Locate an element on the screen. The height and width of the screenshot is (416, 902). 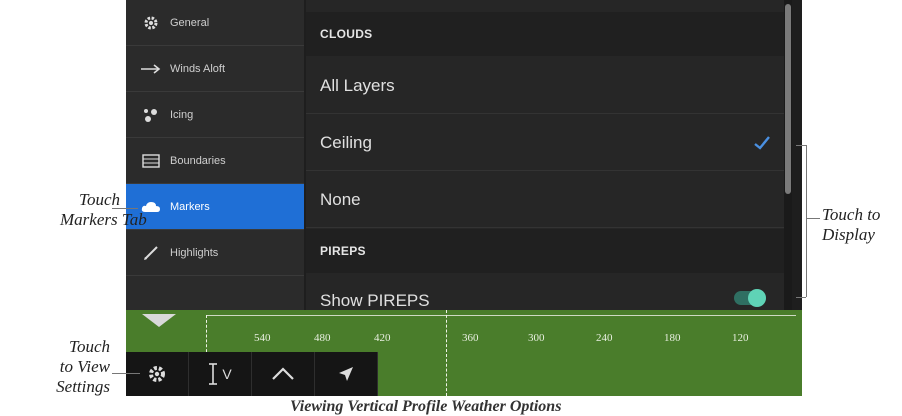
direct-to-button is located at coordinates (346, 374).